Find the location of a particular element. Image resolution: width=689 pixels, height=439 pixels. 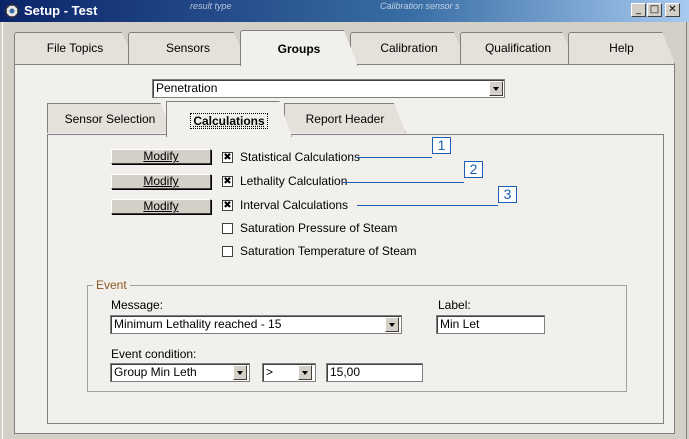

tab-report-header: Report Header is located at coordinates (345, 118).